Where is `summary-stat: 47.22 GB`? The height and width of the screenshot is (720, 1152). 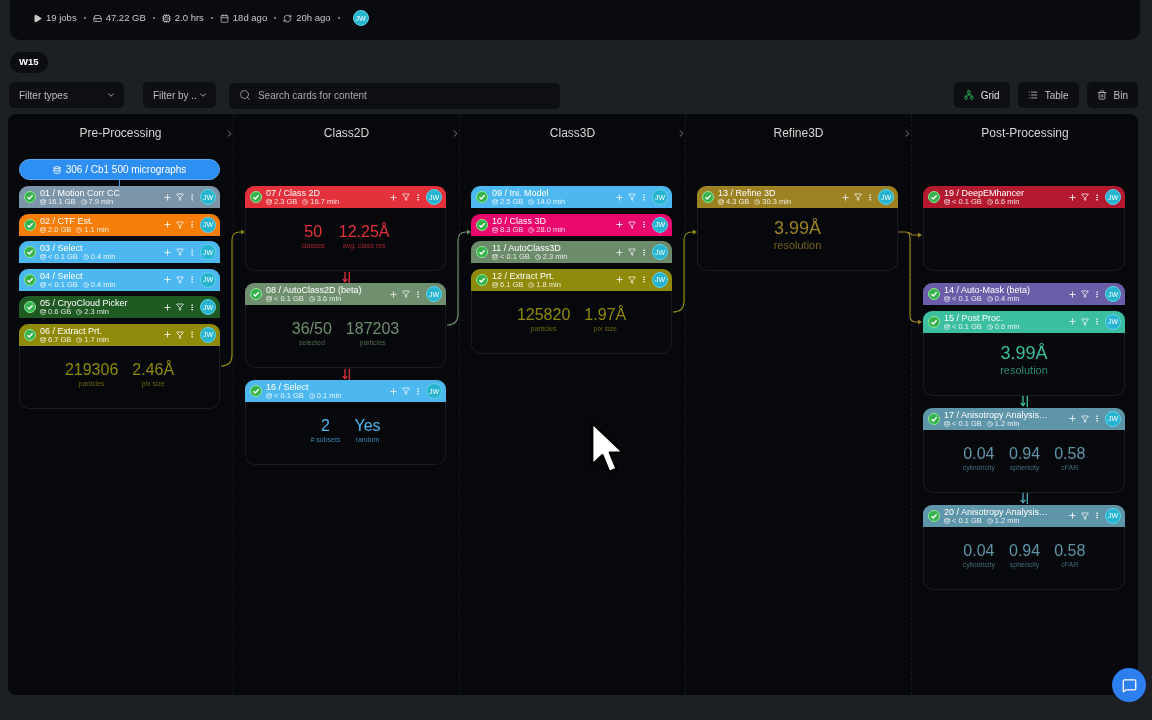 summary-stat: 47.22 GB is located at coordinates (125, 17).